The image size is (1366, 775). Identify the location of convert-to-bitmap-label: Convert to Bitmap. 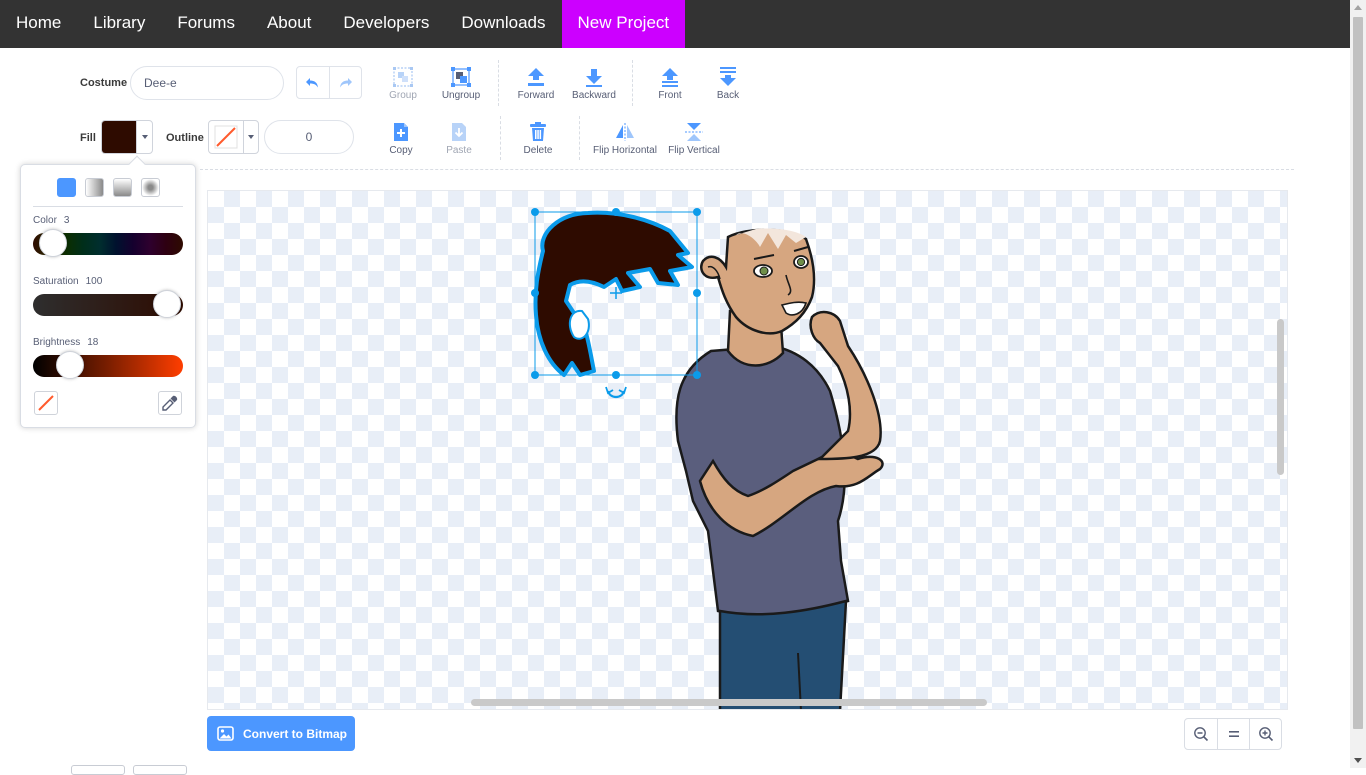
(295, 733).